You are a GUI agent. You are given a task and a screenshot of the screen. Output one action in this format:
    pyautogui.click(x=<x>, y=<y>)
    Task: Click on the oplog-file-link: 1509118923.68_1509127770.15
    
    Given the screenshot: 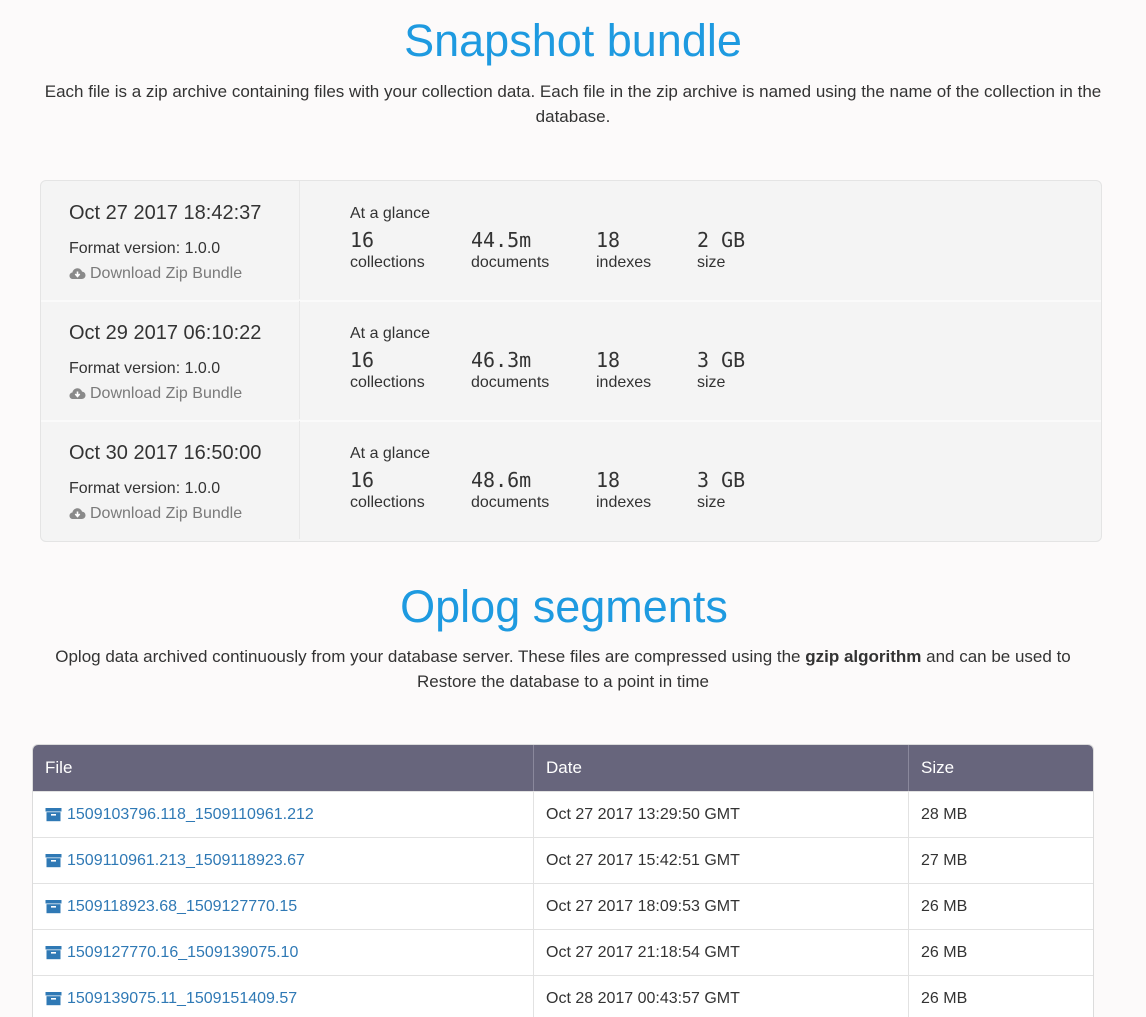 What is the action you would take?
    pyautogui.click(x=171, y=907)
    